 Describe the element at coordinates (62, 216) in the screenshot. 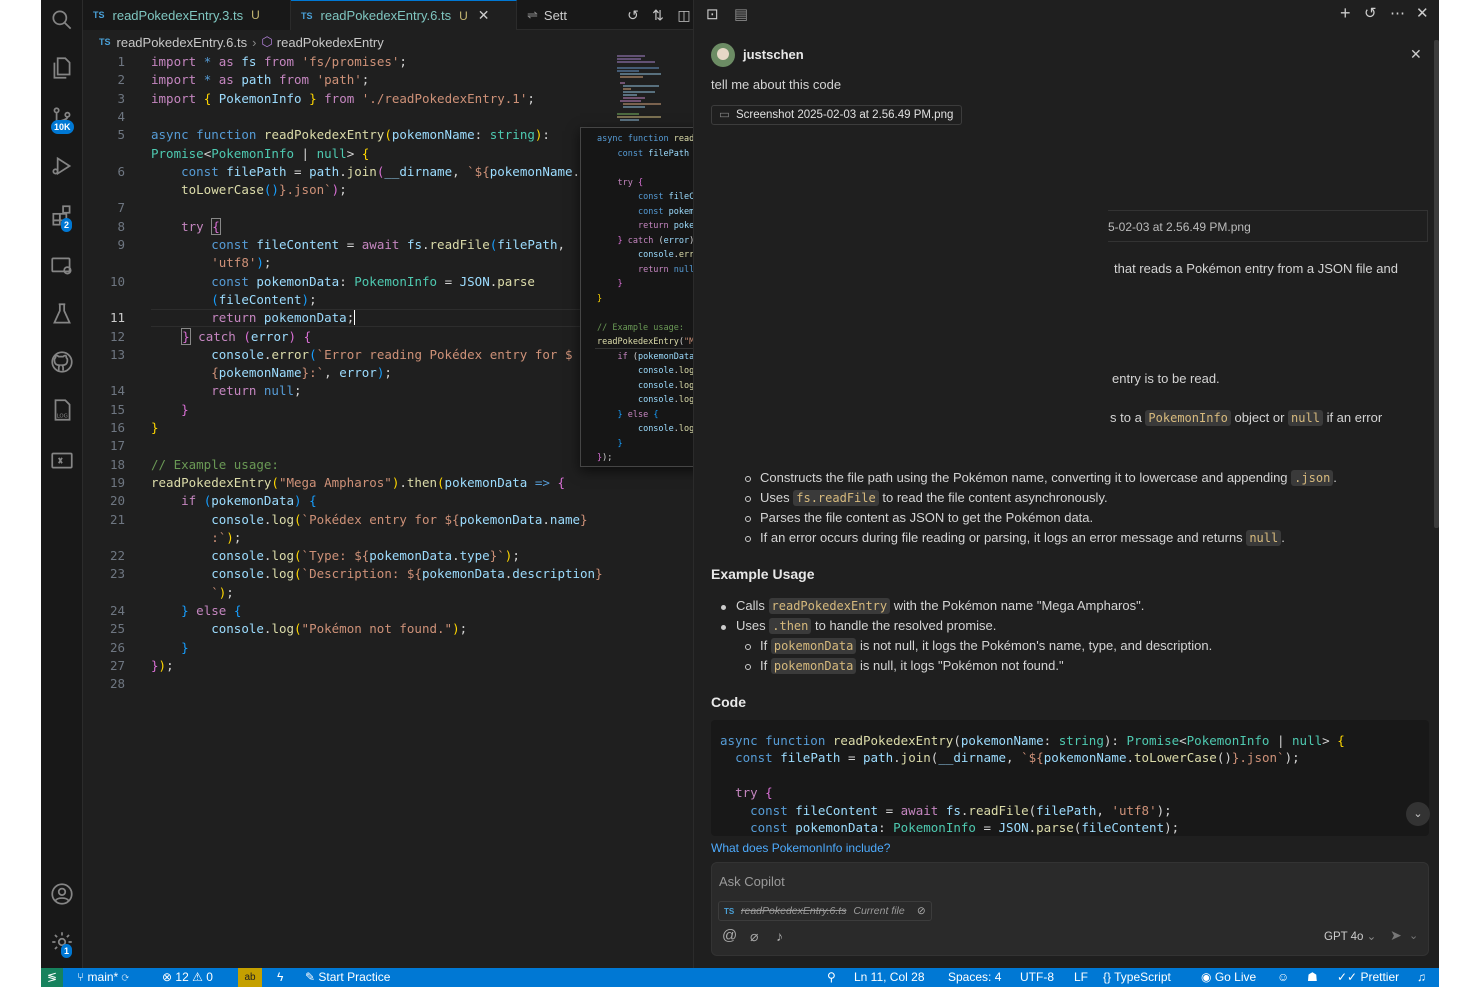

I see `extensions-icon: 2` at that location.